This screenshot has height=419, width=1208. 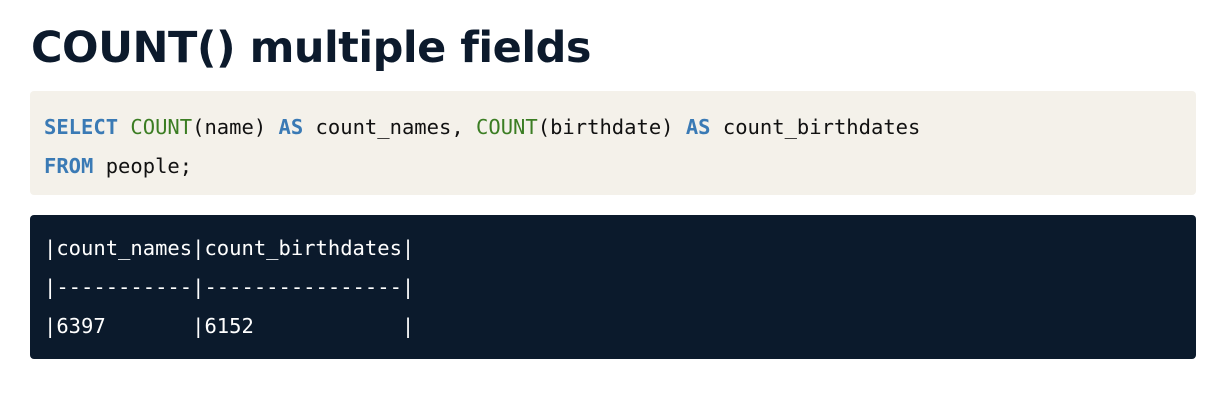 What do you see at coordinates (815, 127) in the screenshot?
I see `alias-count-birthdates: count_birthdates` at bounding box center [815, 127].